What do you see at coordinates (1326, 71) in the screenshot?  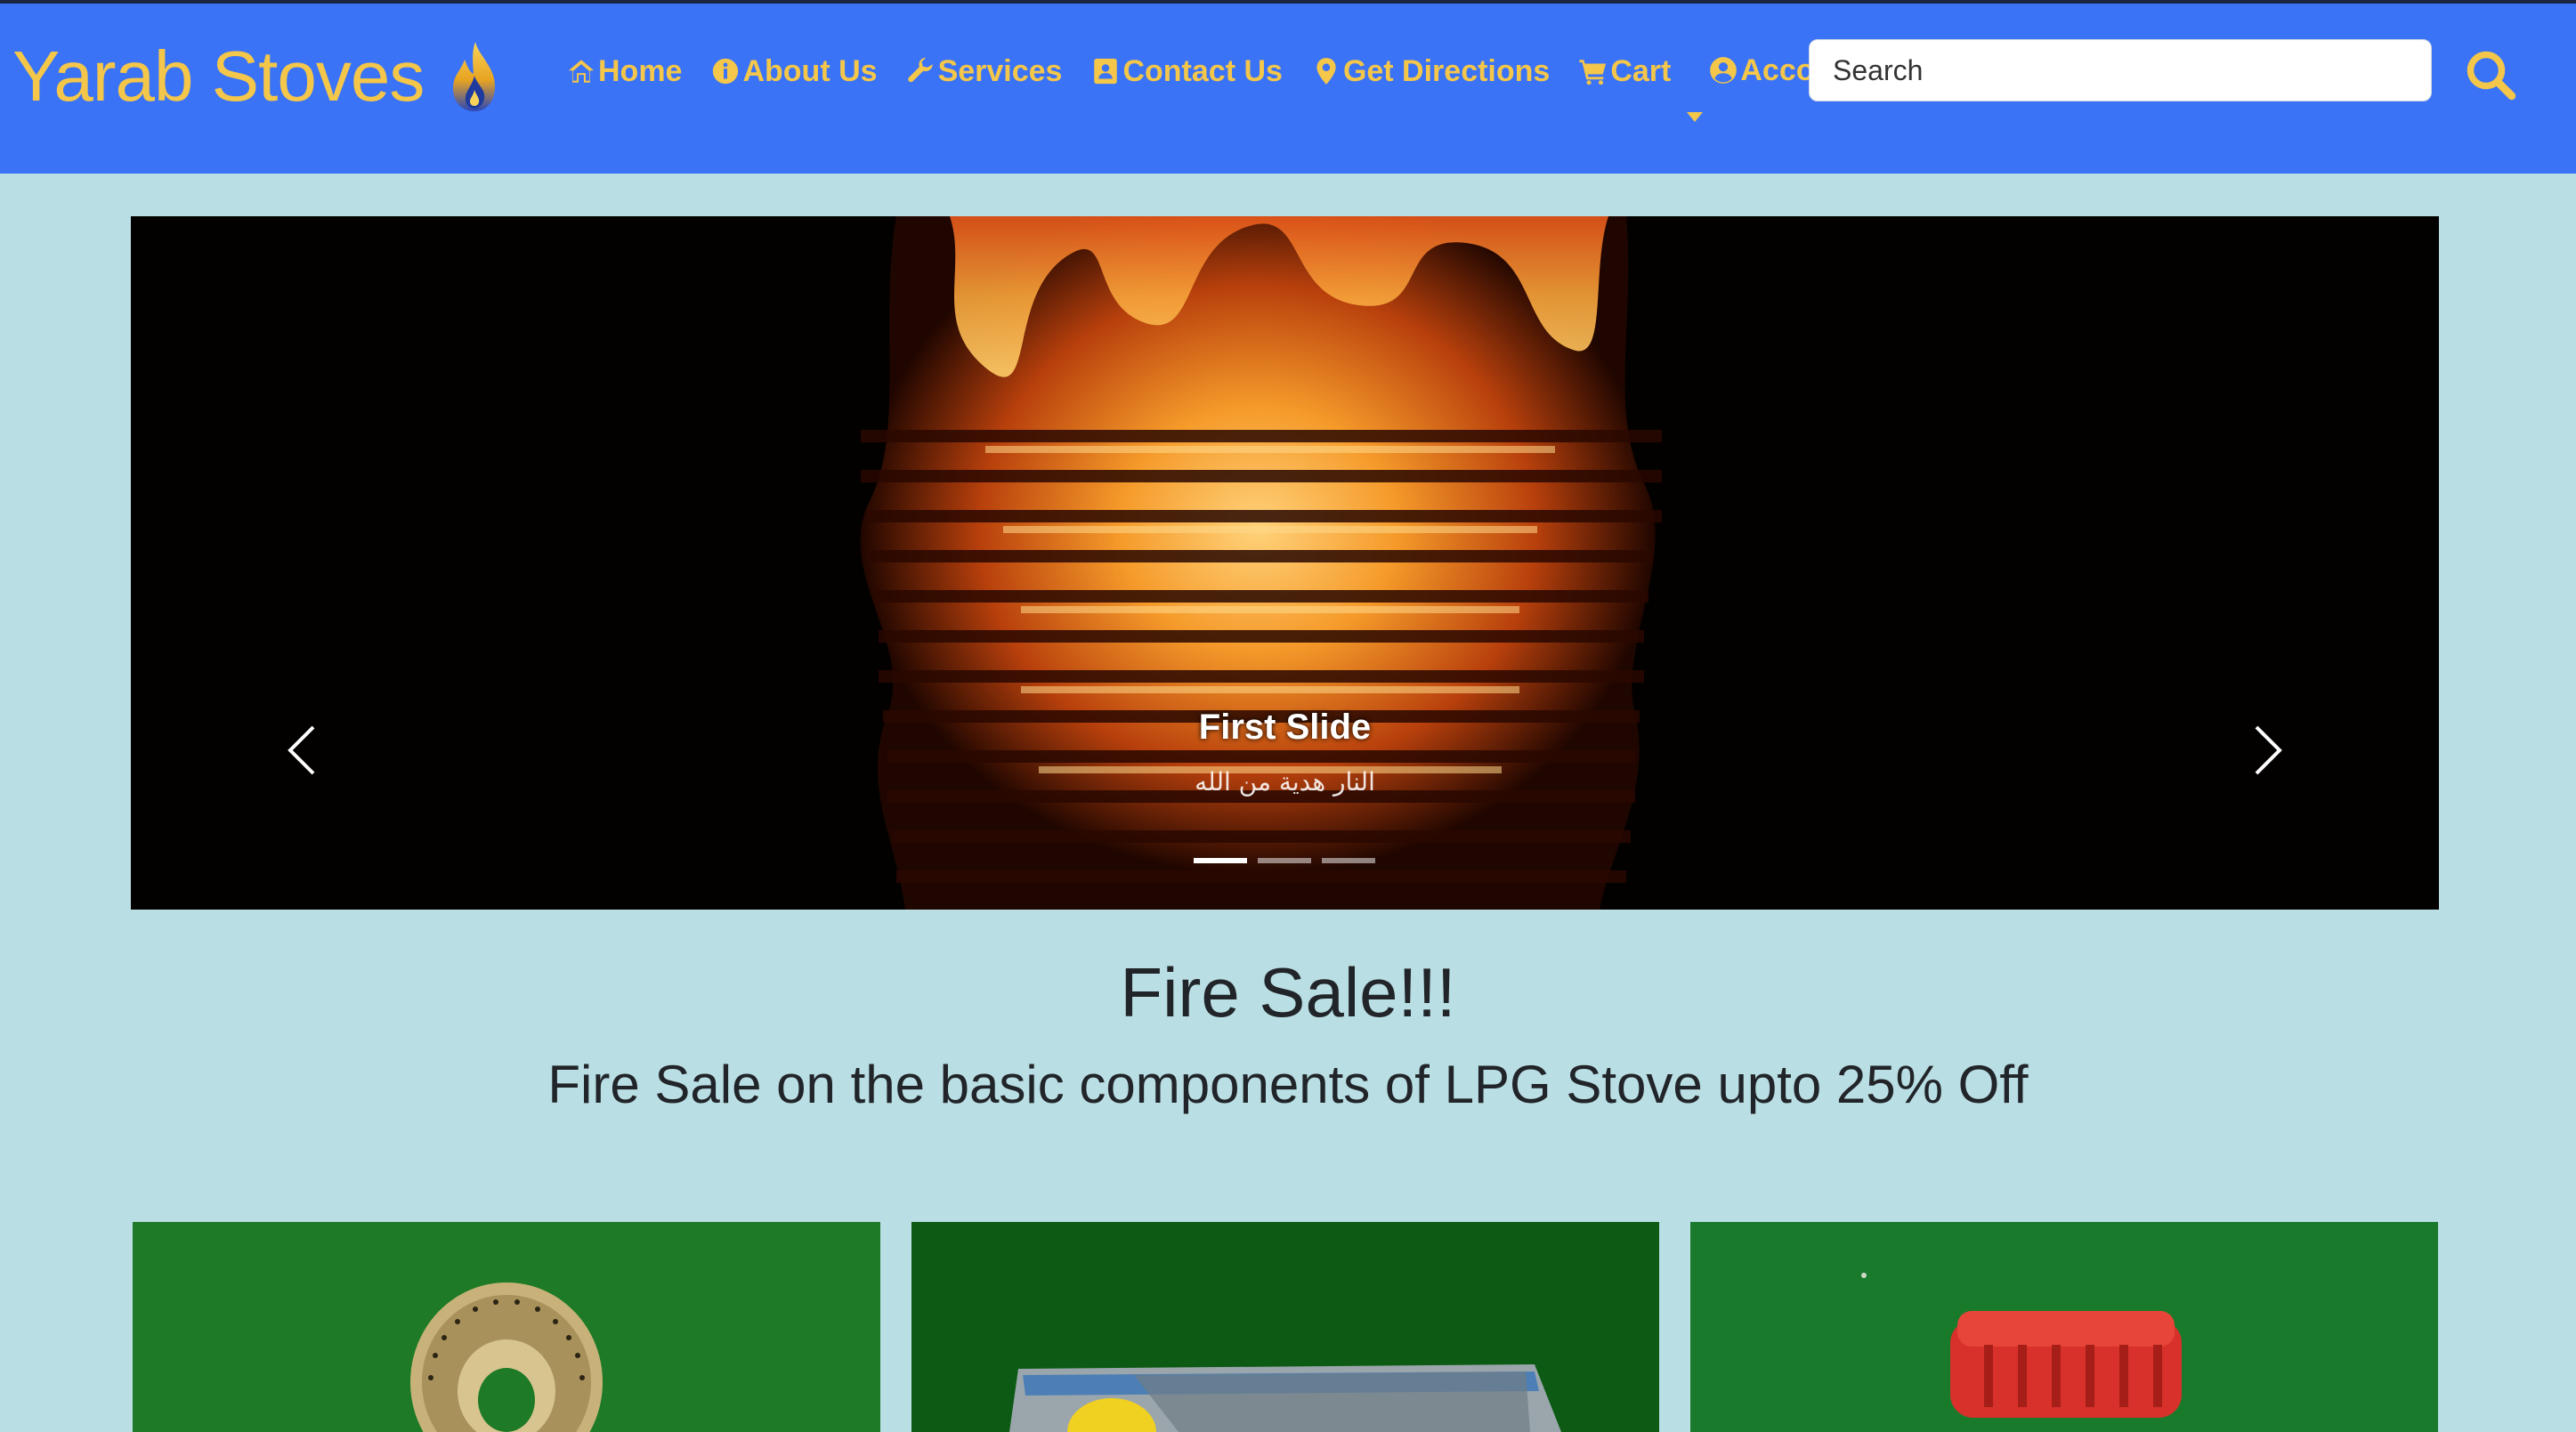 I see `map-pin-icon` at bounding box center [1326, 71].